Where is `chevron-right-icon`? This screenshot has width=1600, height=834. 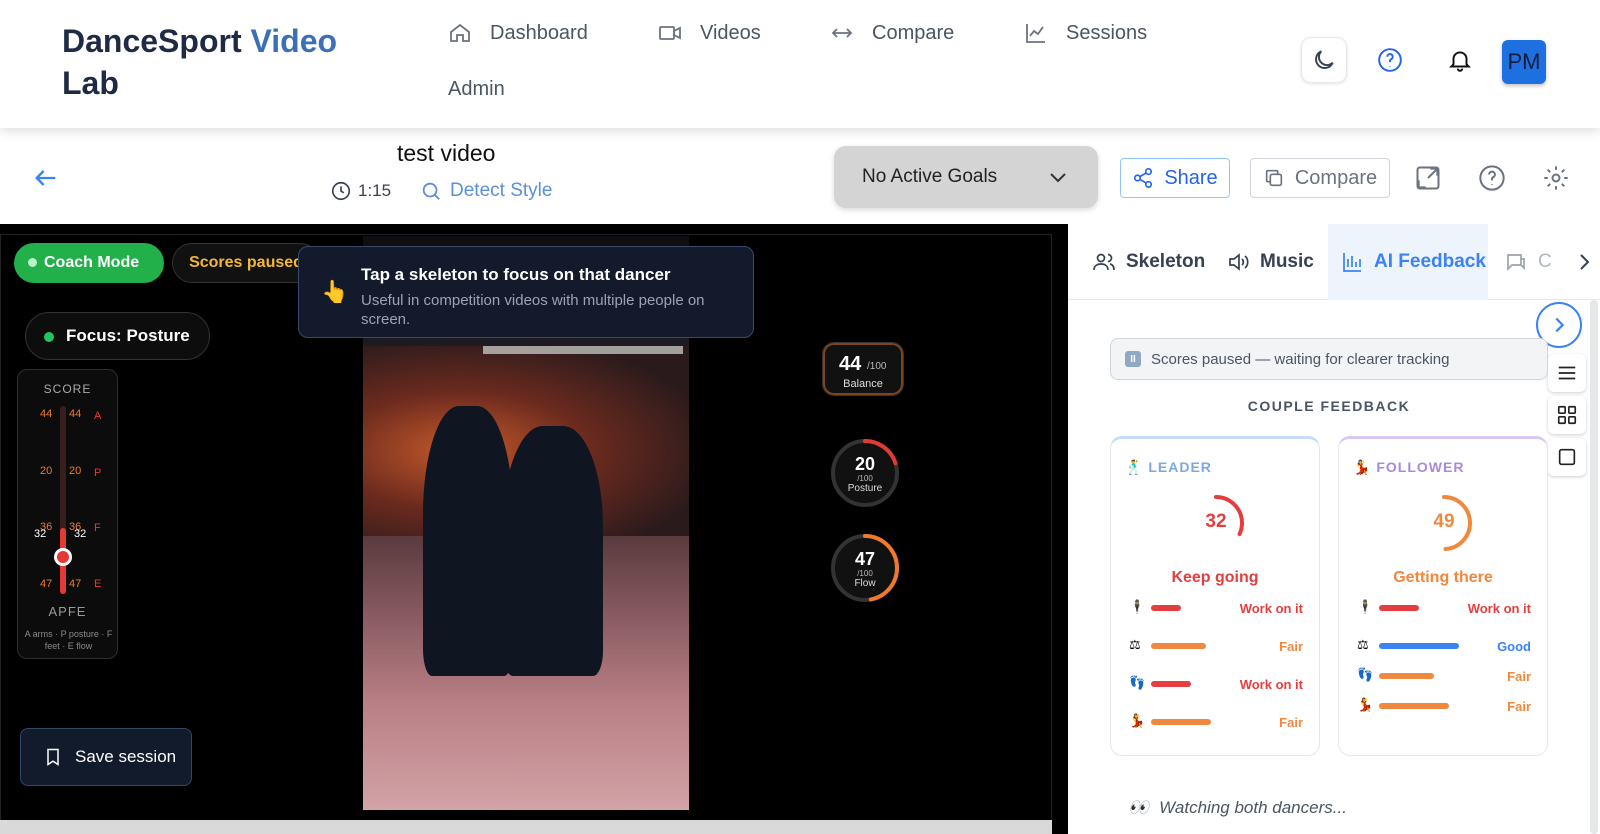 chevron-right-icon is located at coordinates (1585, 262).